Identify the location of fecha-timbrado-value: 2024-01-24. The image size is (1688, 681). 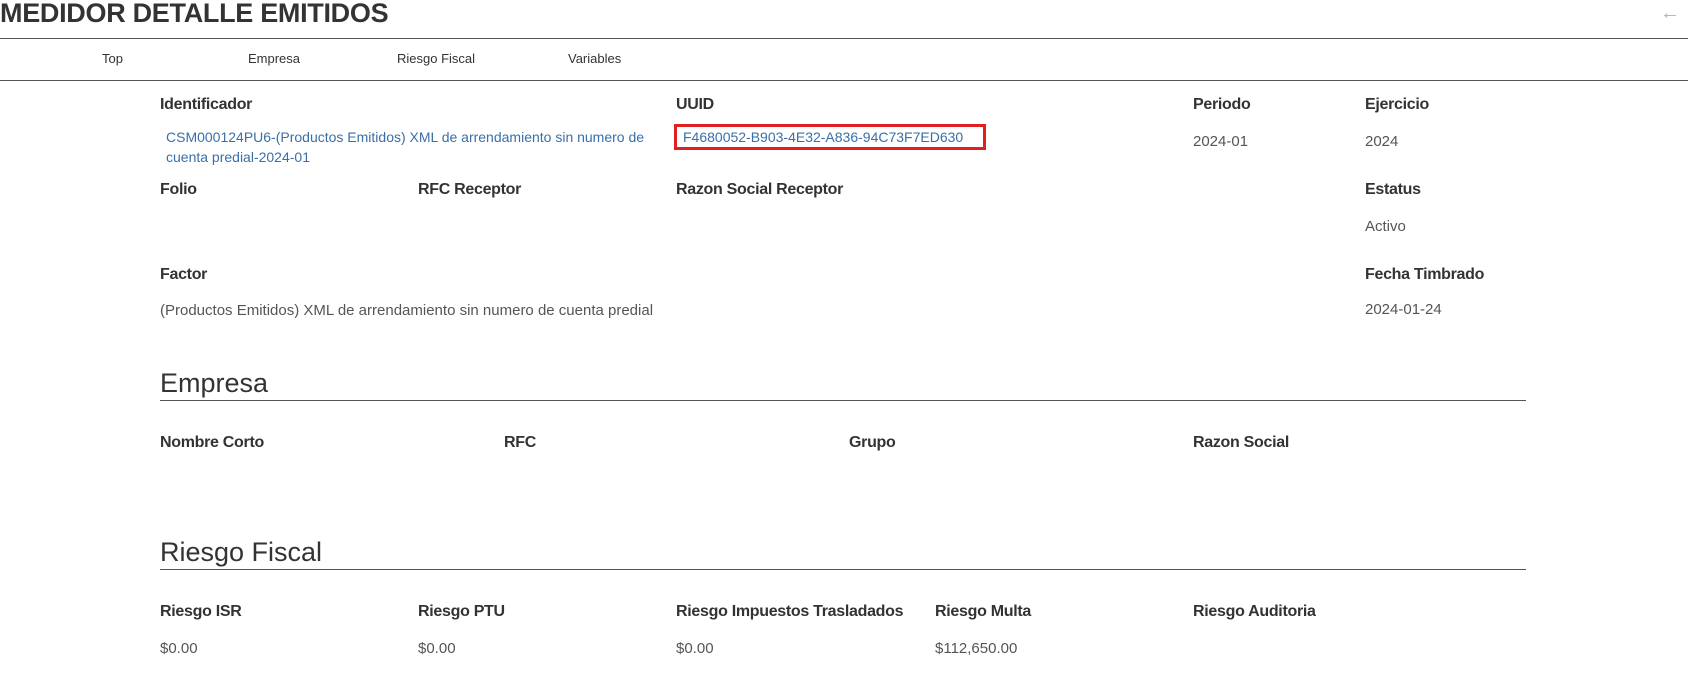
(1403, 309).